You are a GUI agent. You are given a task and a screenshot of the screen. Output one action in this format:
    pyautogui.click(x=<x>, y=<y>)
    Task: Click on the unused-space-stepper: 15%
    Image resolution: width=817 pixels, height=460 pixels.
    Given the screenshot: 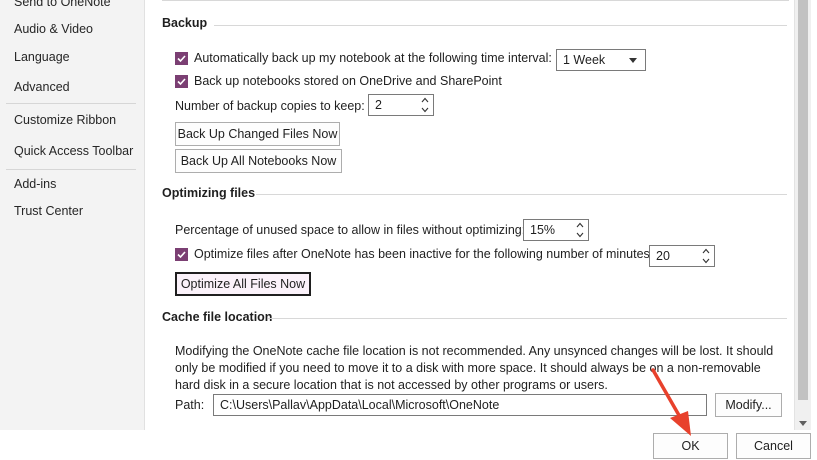 What is the action you would take?
    pyautogui.click(x=556, y=230)
    